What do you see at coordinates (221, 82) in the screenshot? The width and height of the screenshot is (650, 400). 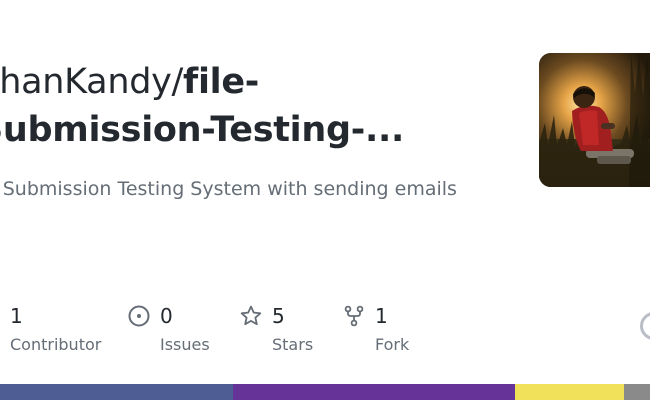 I see `repository-name-part-1: file-` at bounding box center [221, 82].